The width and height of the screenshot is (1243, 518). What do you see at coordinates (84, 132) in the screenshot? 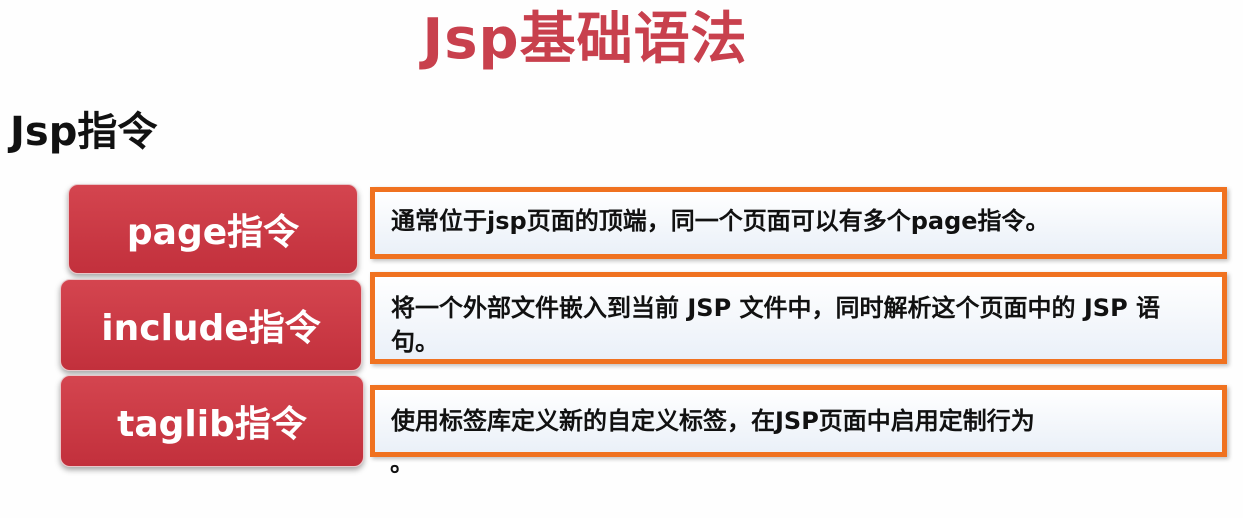
I see `section-heading: Jsp指令` at bounding box center [84, 132].